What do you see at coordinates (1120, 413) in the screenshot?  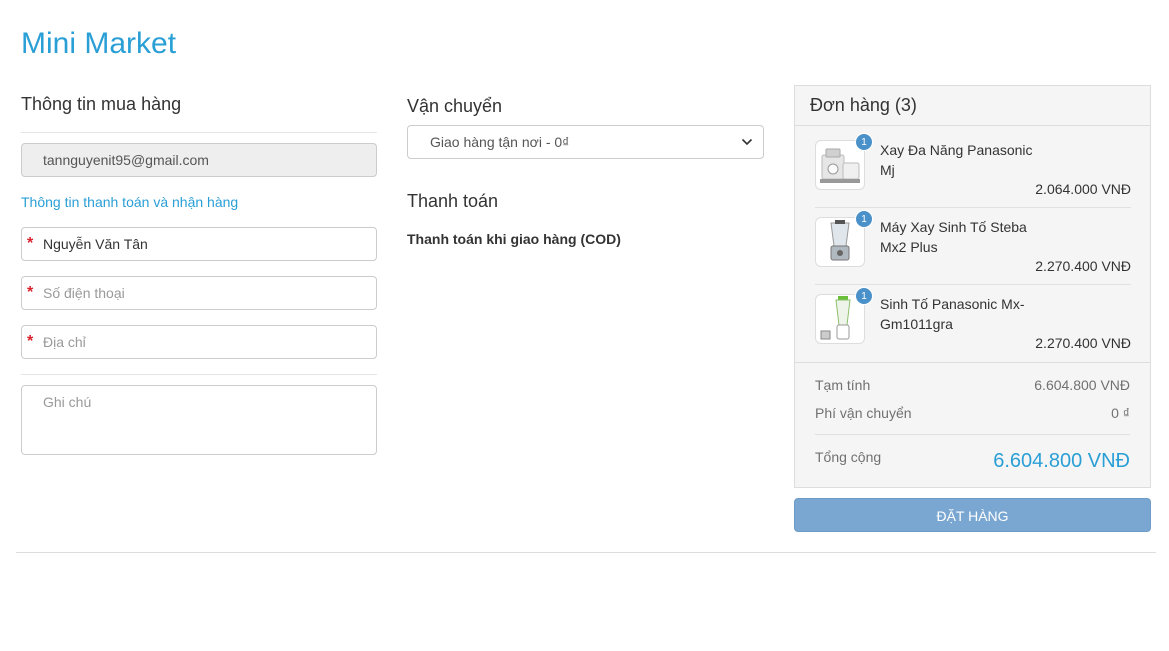 I see `shipping-fee-value: 0 ₫` at bounding box center [1120, 413].